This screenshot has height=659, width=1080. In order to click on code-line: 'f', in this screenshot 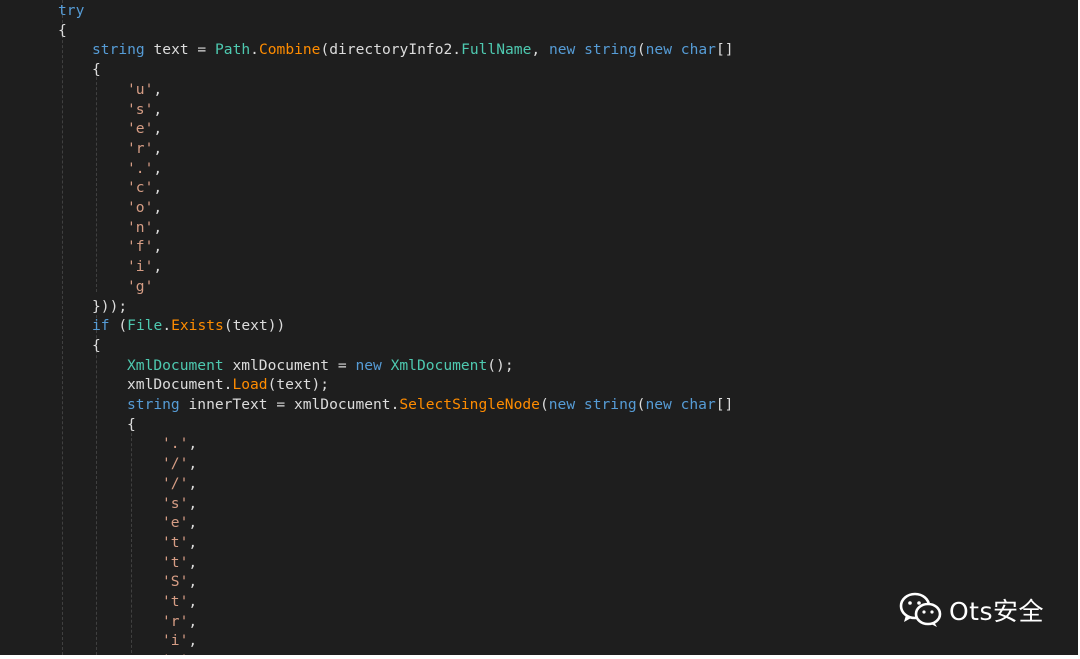, I will do `click(144, 247)`.